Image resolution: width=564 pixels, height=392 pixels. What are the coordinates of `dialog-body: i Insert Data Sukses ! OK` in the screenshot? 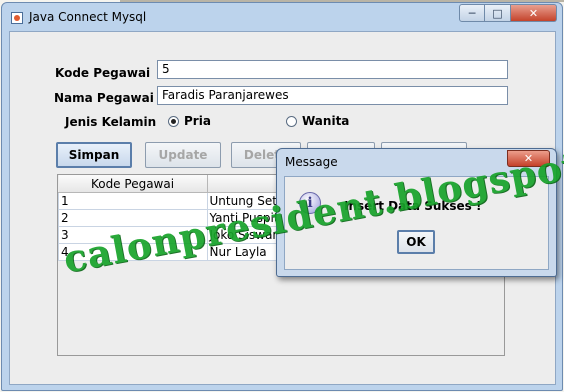 It's located at (416, 223).